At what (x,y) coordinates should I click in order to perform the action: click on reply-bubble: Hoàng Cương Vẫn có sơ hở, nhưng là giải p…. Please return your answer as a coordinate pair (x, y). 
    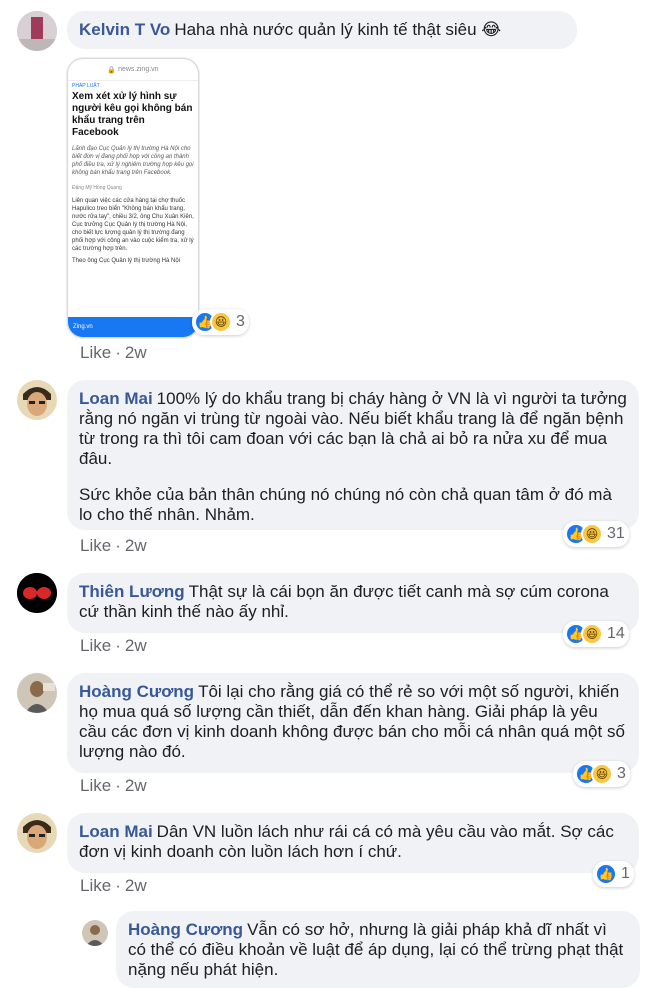
    Looking at the image, I should click on (378, 949).